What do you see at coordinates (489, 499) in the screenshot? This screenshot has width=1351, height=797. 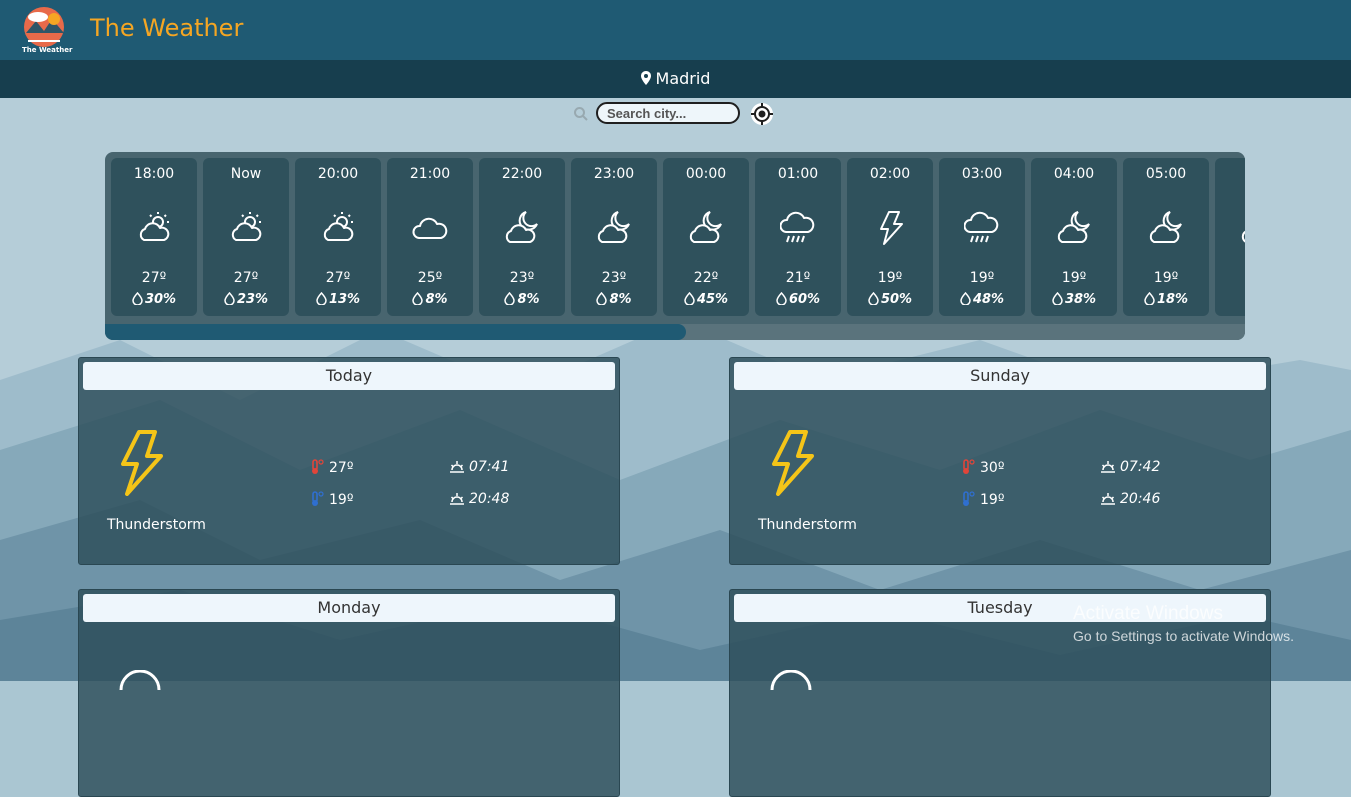 I see `sunset-time: 20:48` at bounding box center [489, 499].